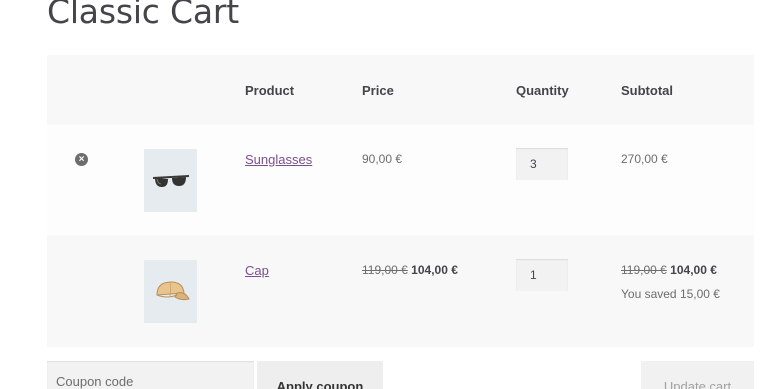 Image resolution: width=766 pixels, height=389 pixels. Describe the element at coordinates (410, 270) in the screenshot. I see `item-price: 119,00 € 104,00 €` at that location.